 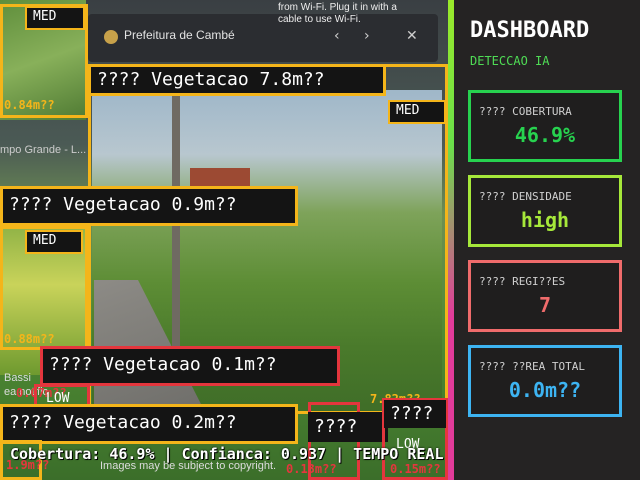 What do you see at coordinates (510, 61) in the screenshot?
I see `dashboard-subtitle: DETECCAO IA` at bounding box center [510, 61].